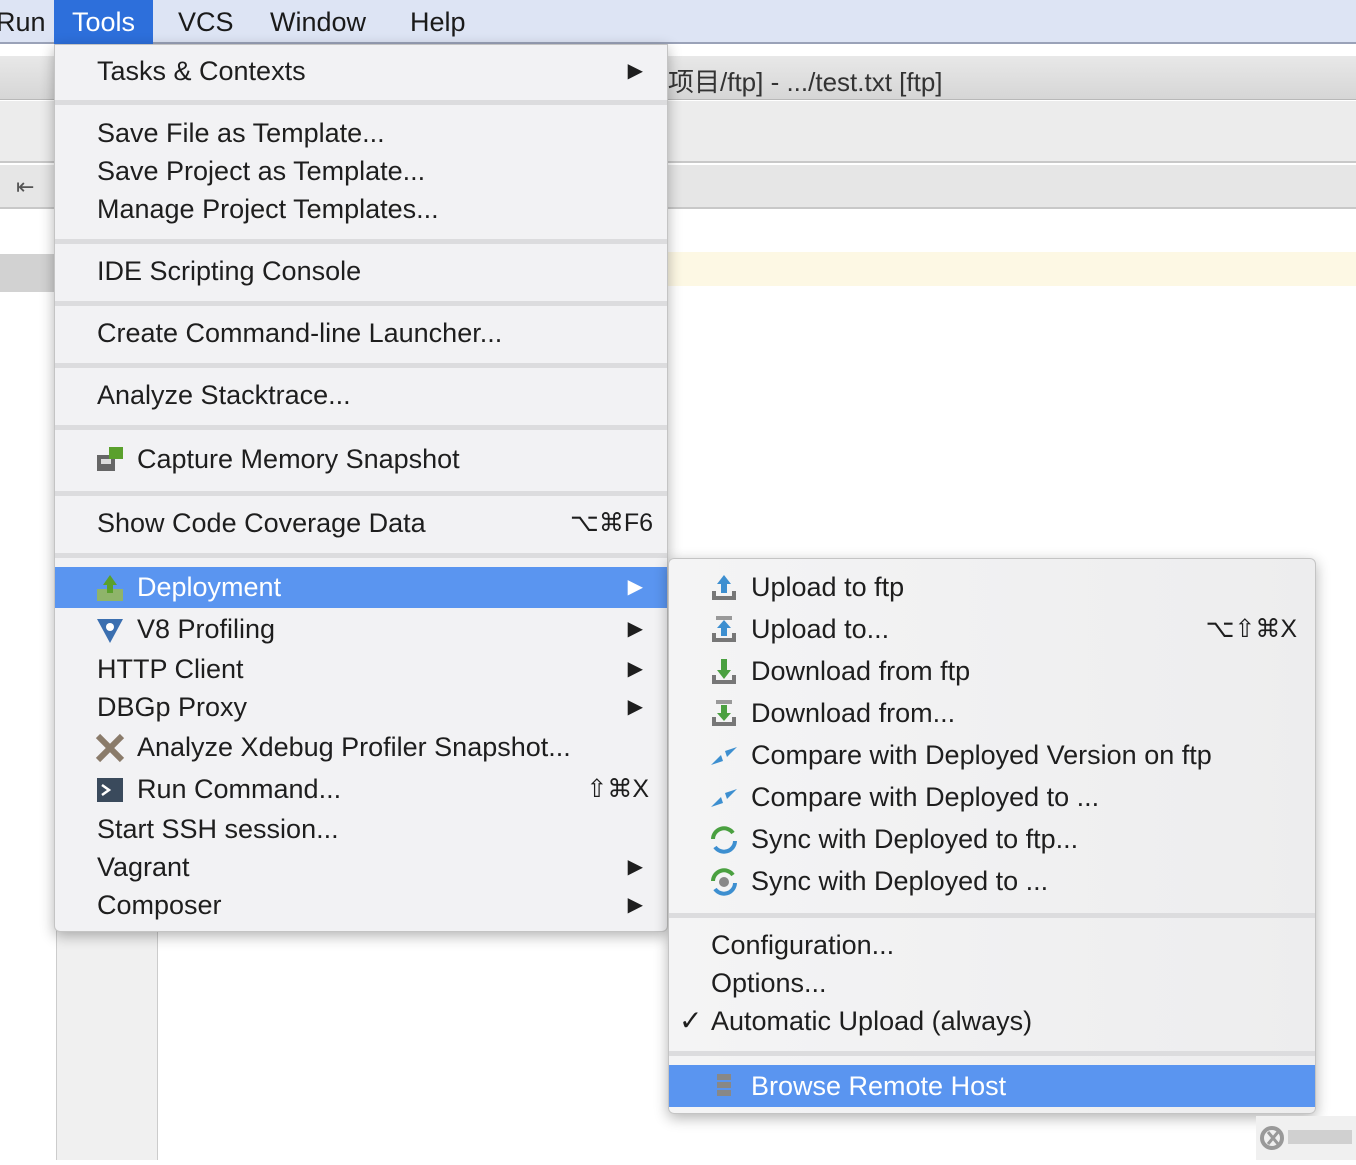  I want to click on menu-item-browse-remote-host: Browse Remote Host, so click(992, 1086).